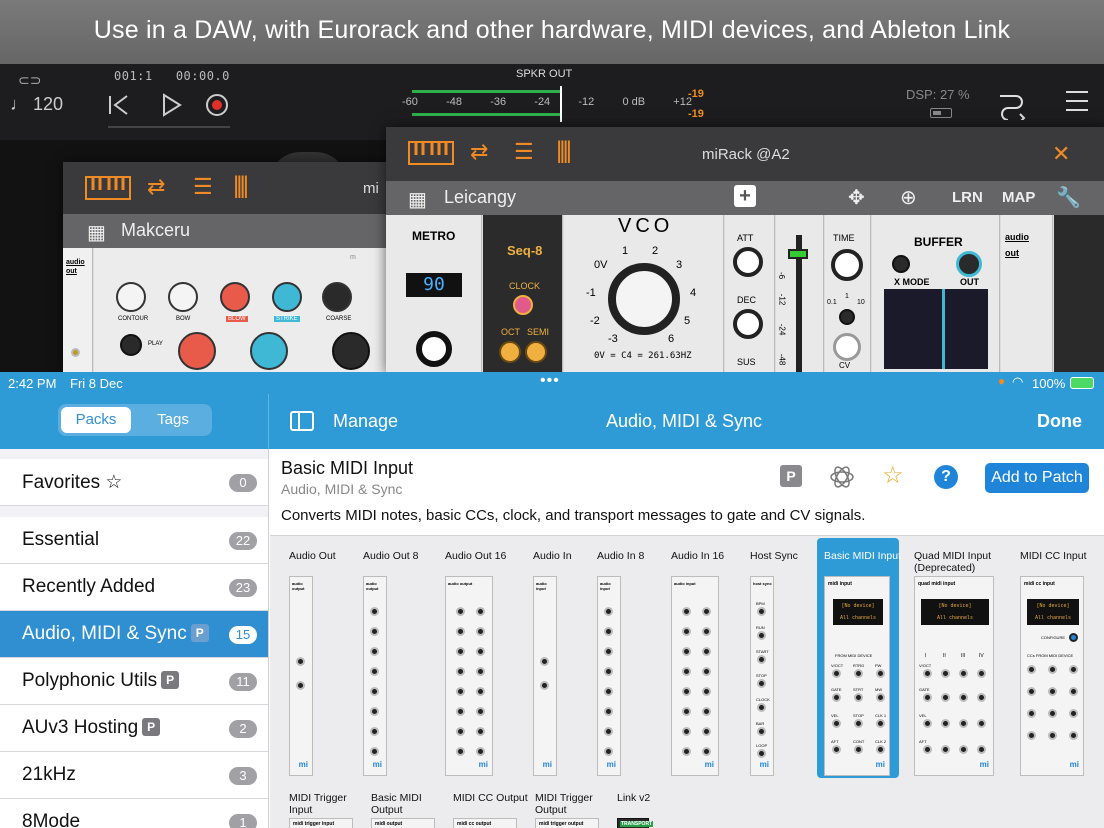  Describe the element at coordinates (351, 351) in the screenshot. I see `knob-big` at that location.